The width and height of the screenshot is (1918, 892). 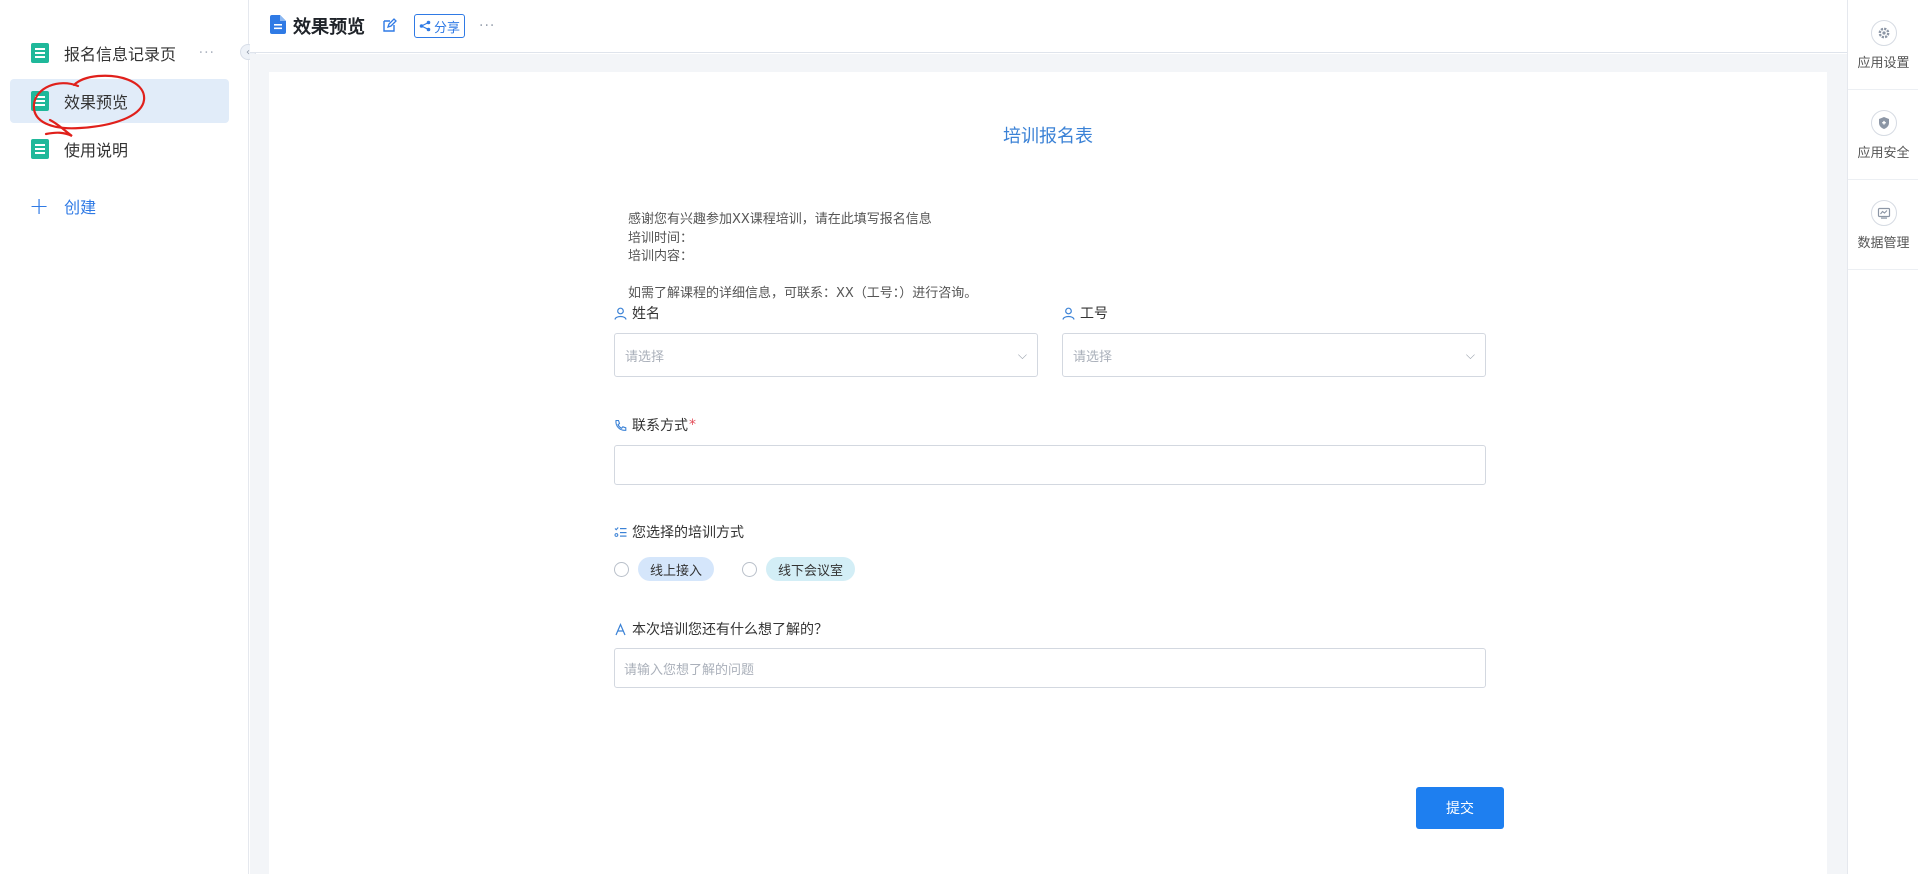 What do you see at coordinates (124, 437) in the screenshot?
I see `sidebar: 报名信息记录页 ··· 效果预览 使用说明 + 创建` at bounding box center [124, 437].